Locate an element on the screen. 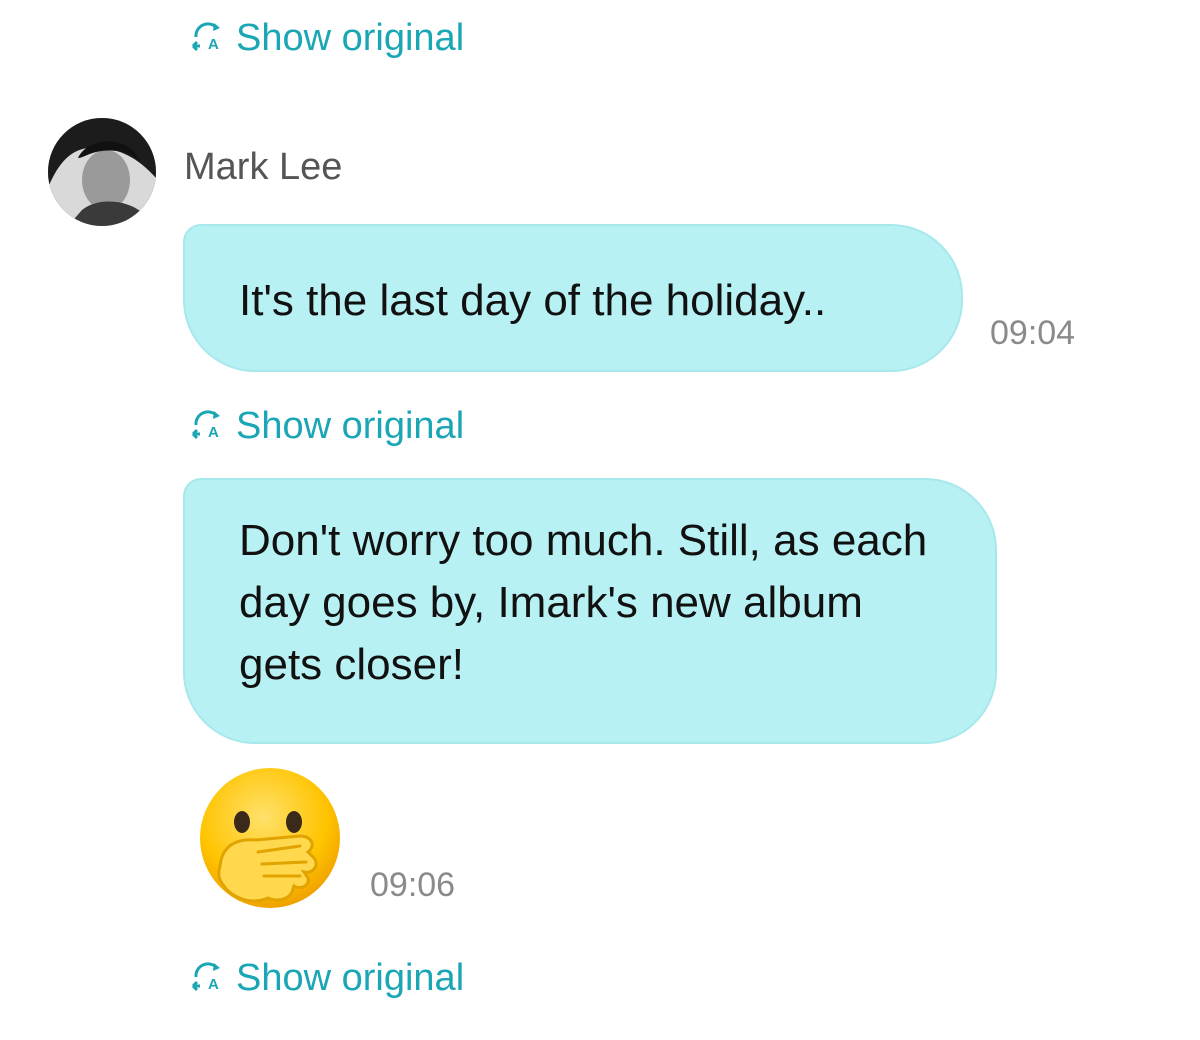 The height and width of the screenshot is (1040, 1200). face-with-hand-over-mouth-emoji is located at coordinates (270, 840).